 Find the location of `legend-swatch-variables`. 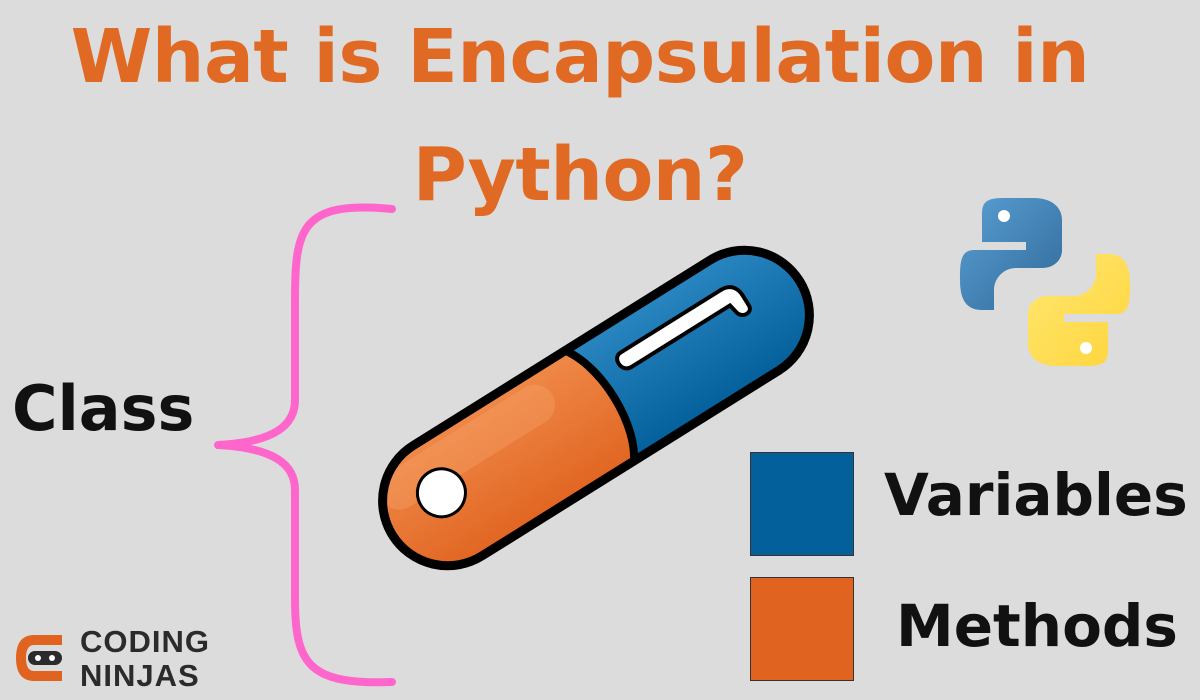

legend-swatch-variables is located at coordinates (802, 504).